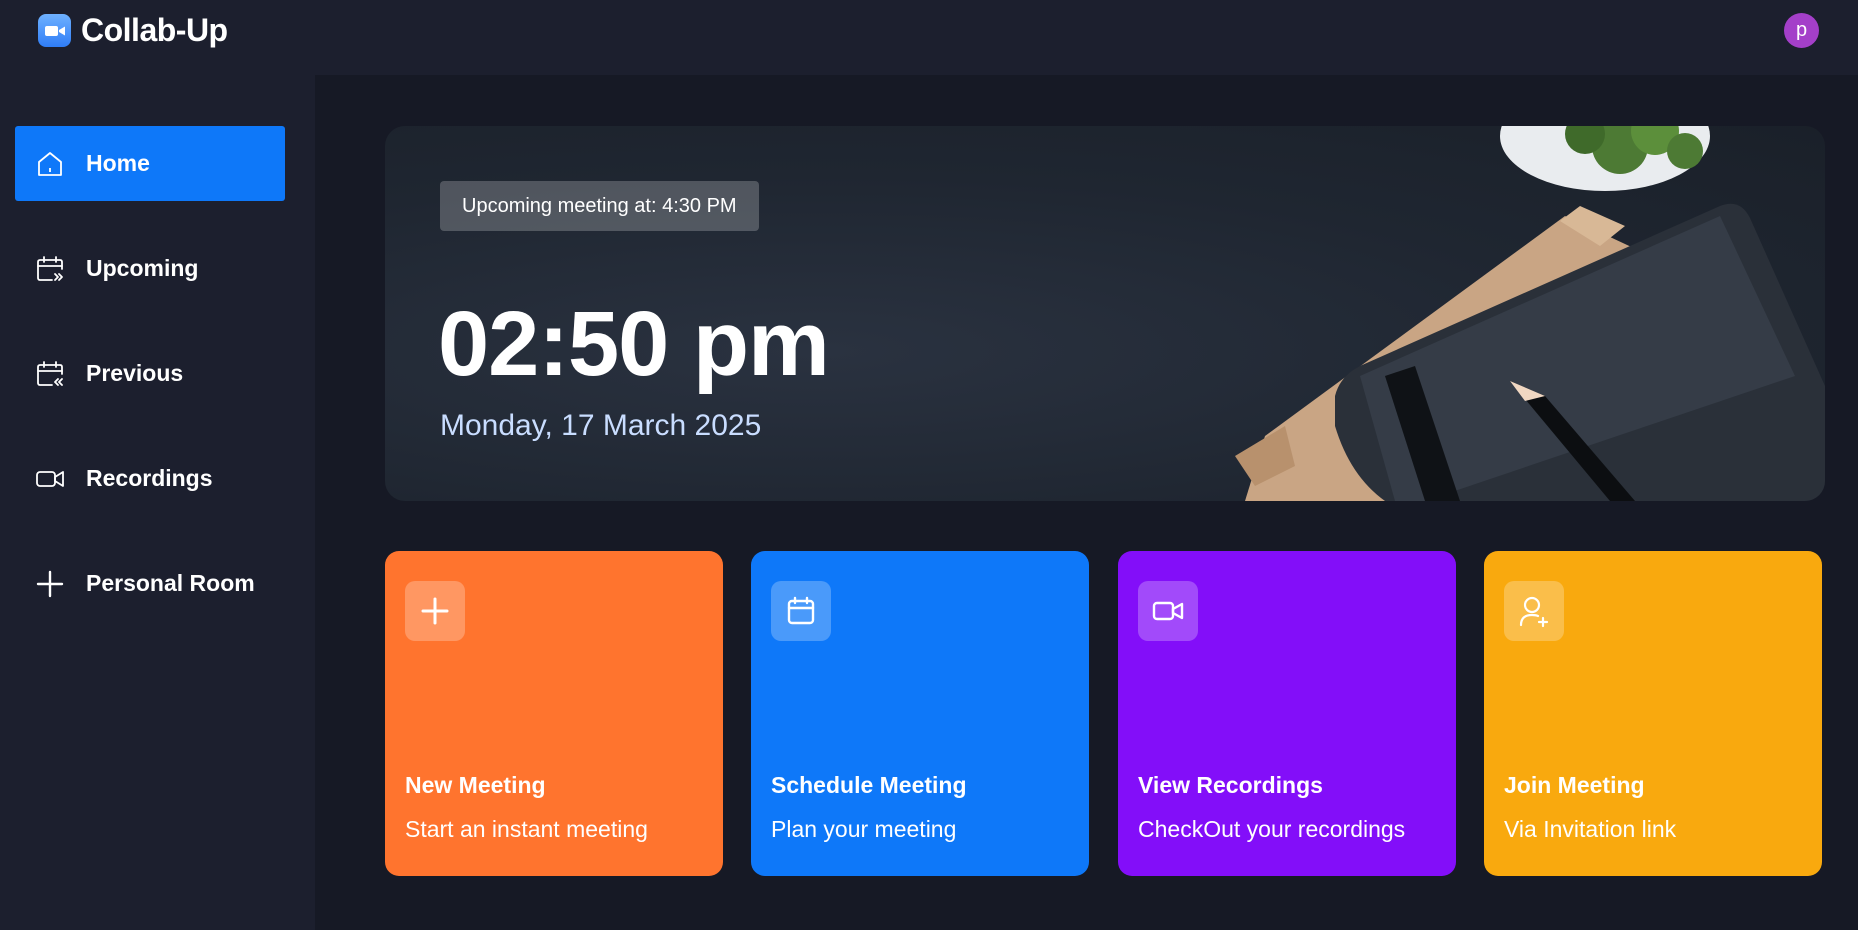  What do you see at coordinates (801, 611) in the screenshot?
I see `calendar-icon` at bounding box center [801, 611].